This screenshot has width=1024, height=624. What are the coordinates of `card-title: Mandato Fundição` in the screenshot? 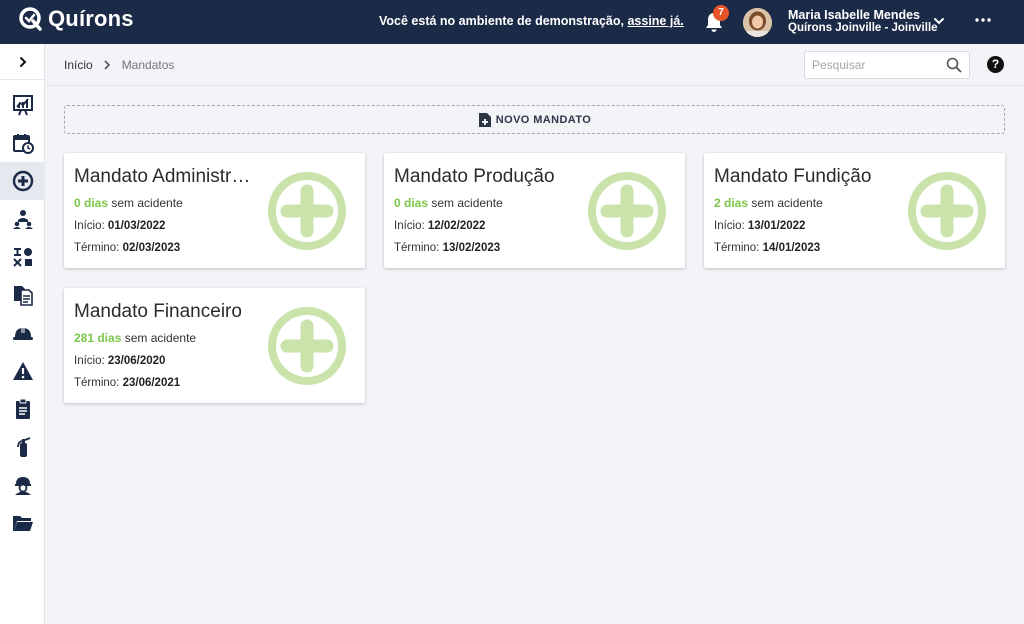 It's located at (793, 176).